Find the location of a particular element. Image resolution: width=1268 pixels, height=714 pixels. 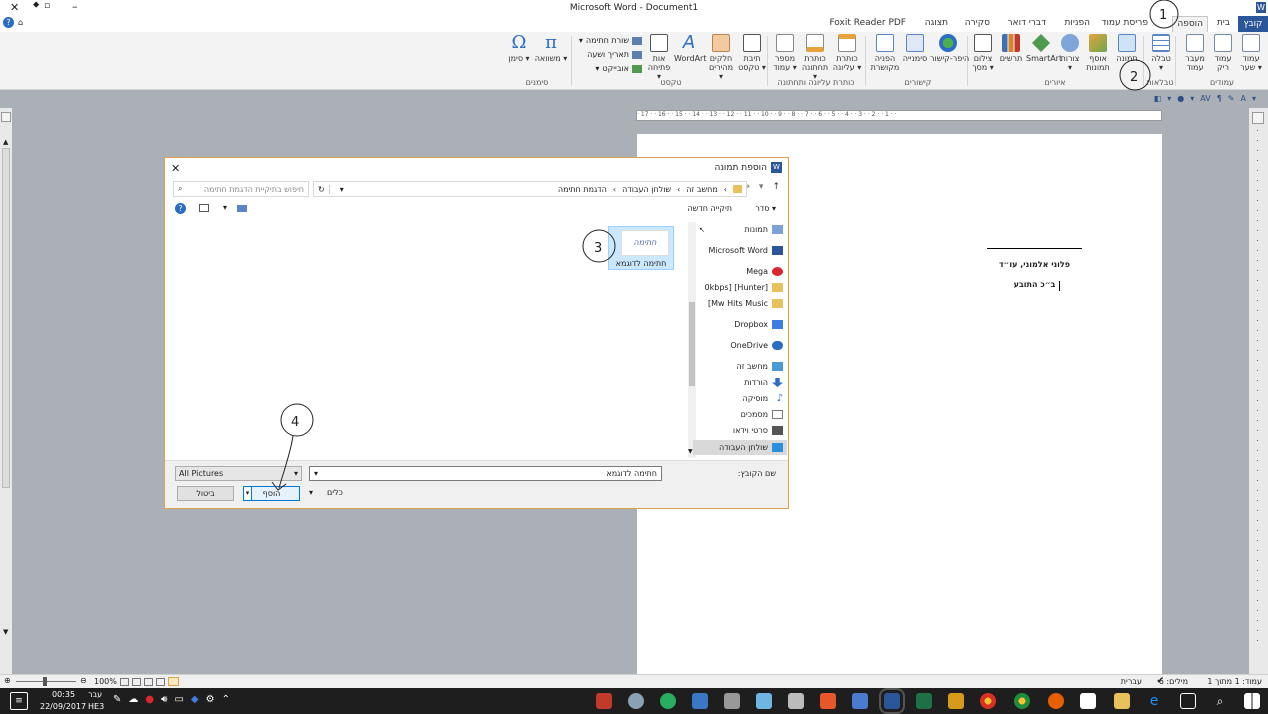

view-buttons is located at coordinates (149, 681).